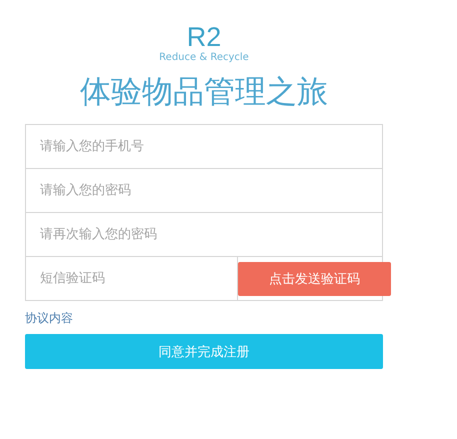 The height and width of the screenshot is (439, 457). What do you see at coordinates (204, 58) in the screenshot?
I see `logo-tagline: Reduce & Recycle` at bounding box center [204, 58].